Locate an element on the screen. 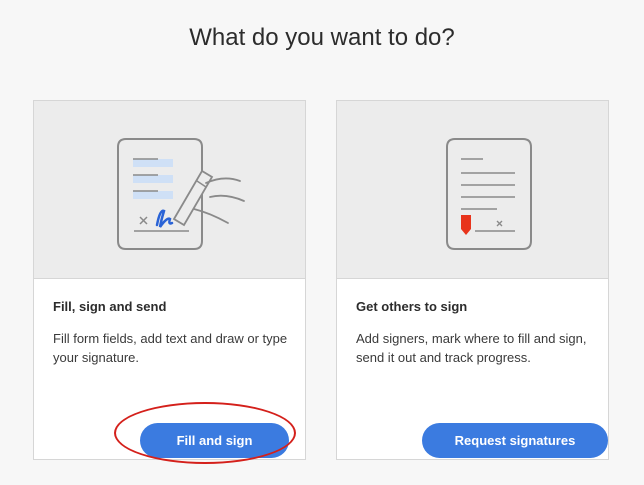 Image resolution: width=644 pixels, height=485 pixels. request-signatures-button: Request signatures is located at coordinates (515, 440).